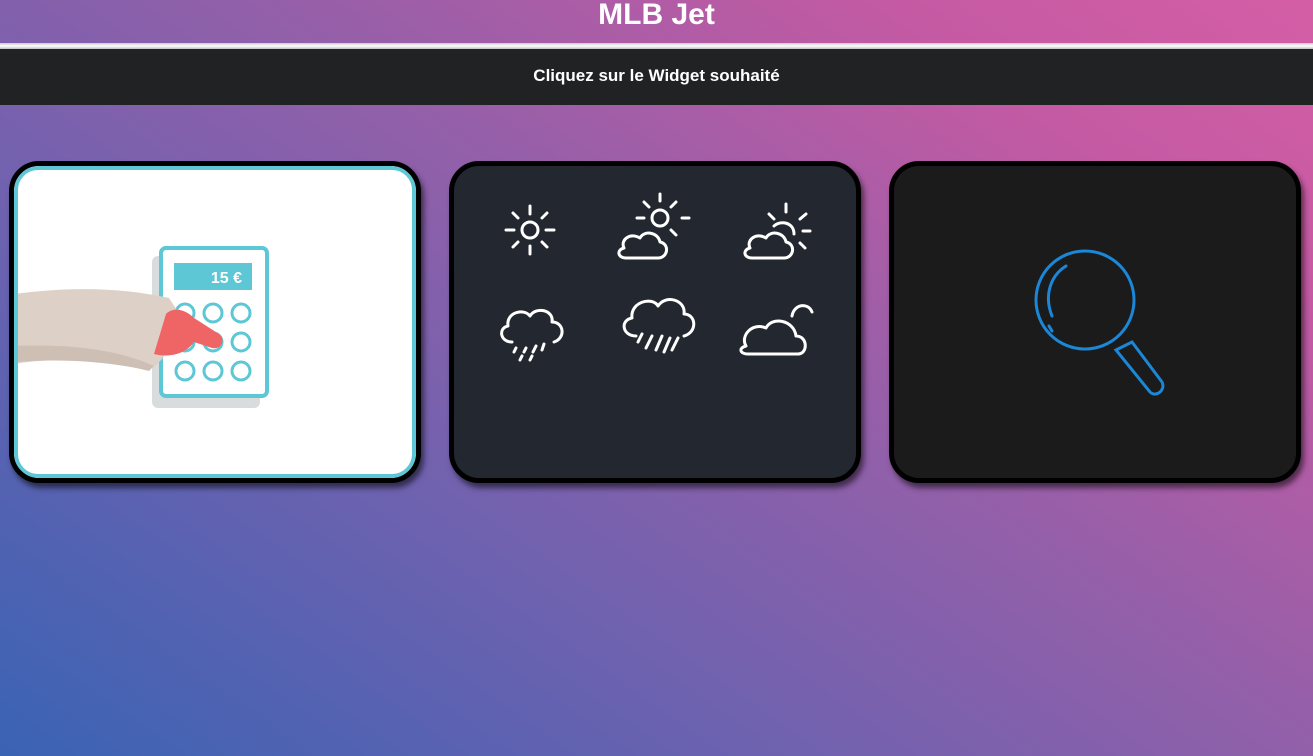 This screenshot has height=756, width=1313. I want to click on instruction-text: Cliquez sur le Widget souhaité, so click(656, 75).